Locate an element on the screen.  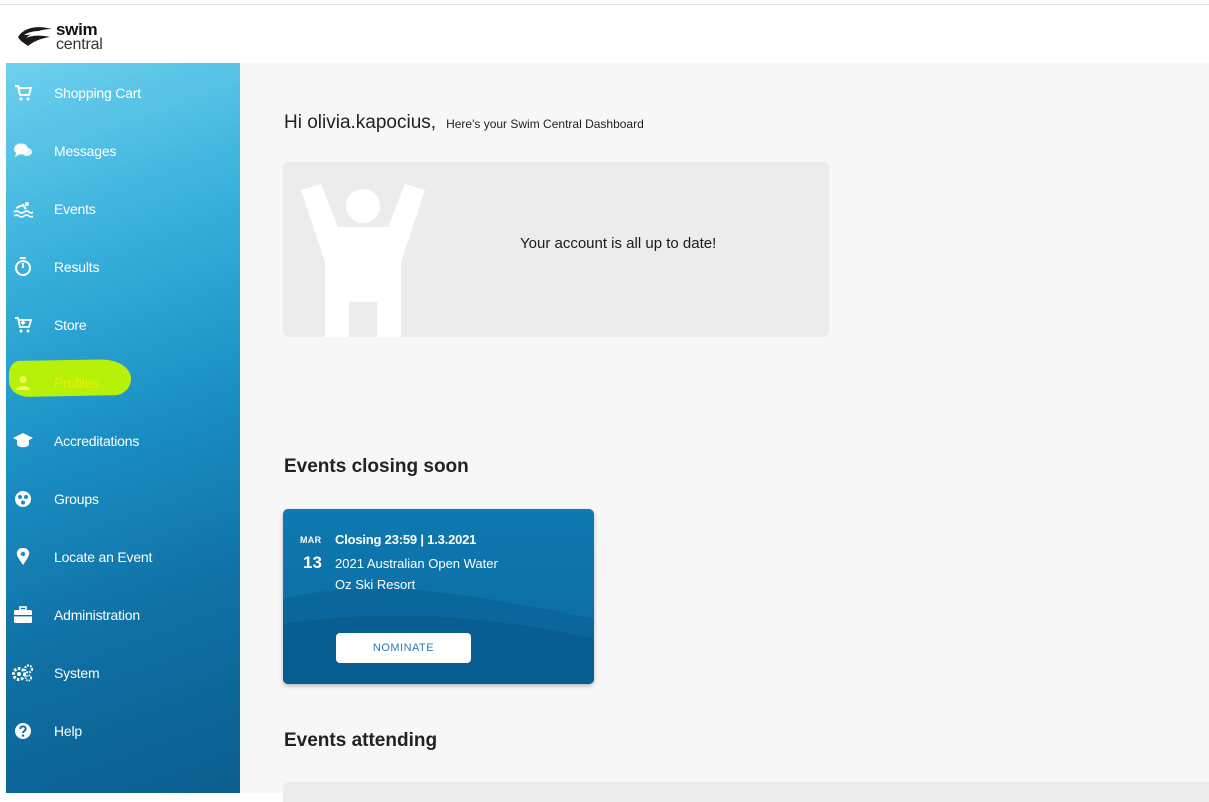
sidebar-item-profiles: Profiles is located at coordinates (123, 383).